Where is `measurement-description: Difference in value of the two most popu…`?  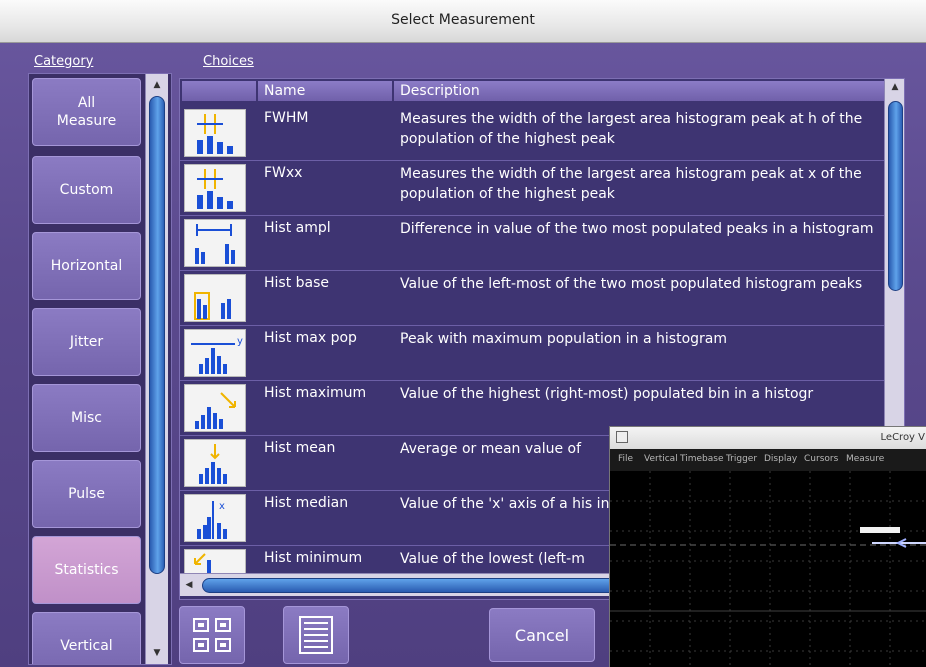 measurement-description: Difference in value of the two most popu… is located at coordinates (637, 229).